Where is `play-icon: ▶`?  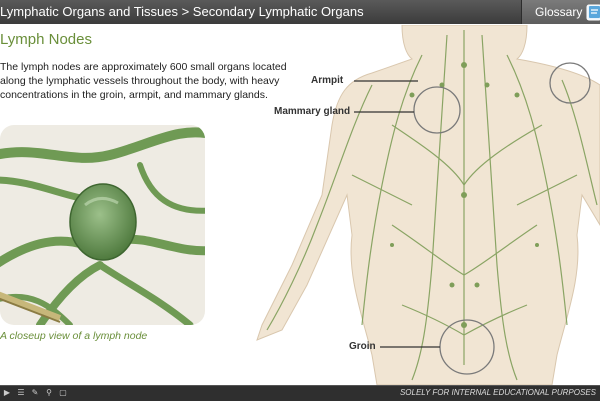
play-icon: ▶ is located at coordinates (7, 393).